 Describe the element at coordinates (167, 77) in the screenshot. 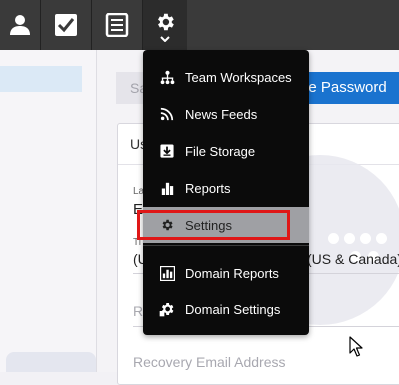

I see `team-hierarchy-icon` at that location.